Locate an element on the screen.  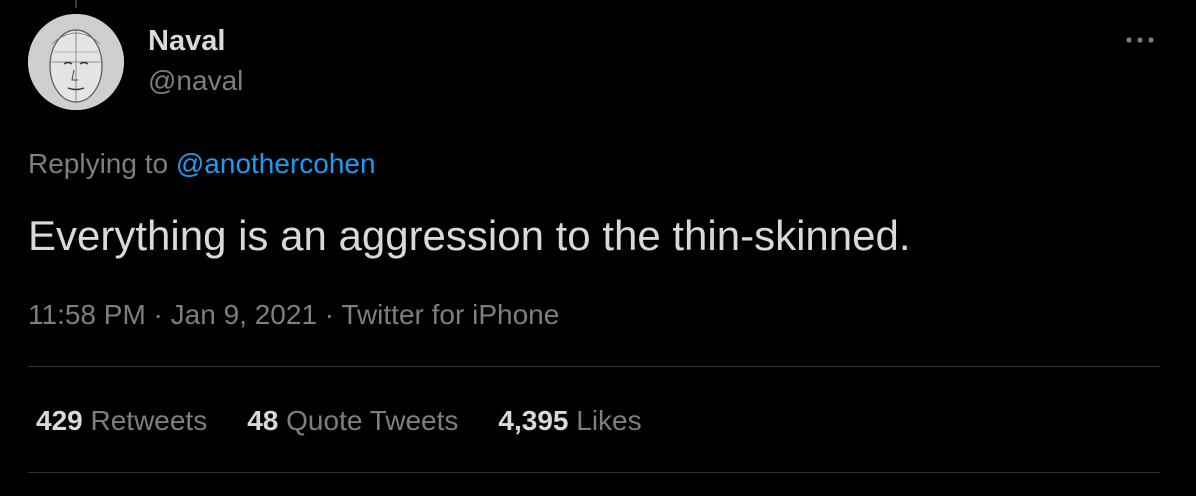
author-display-name: Naval is located at coordinates (186, 41).